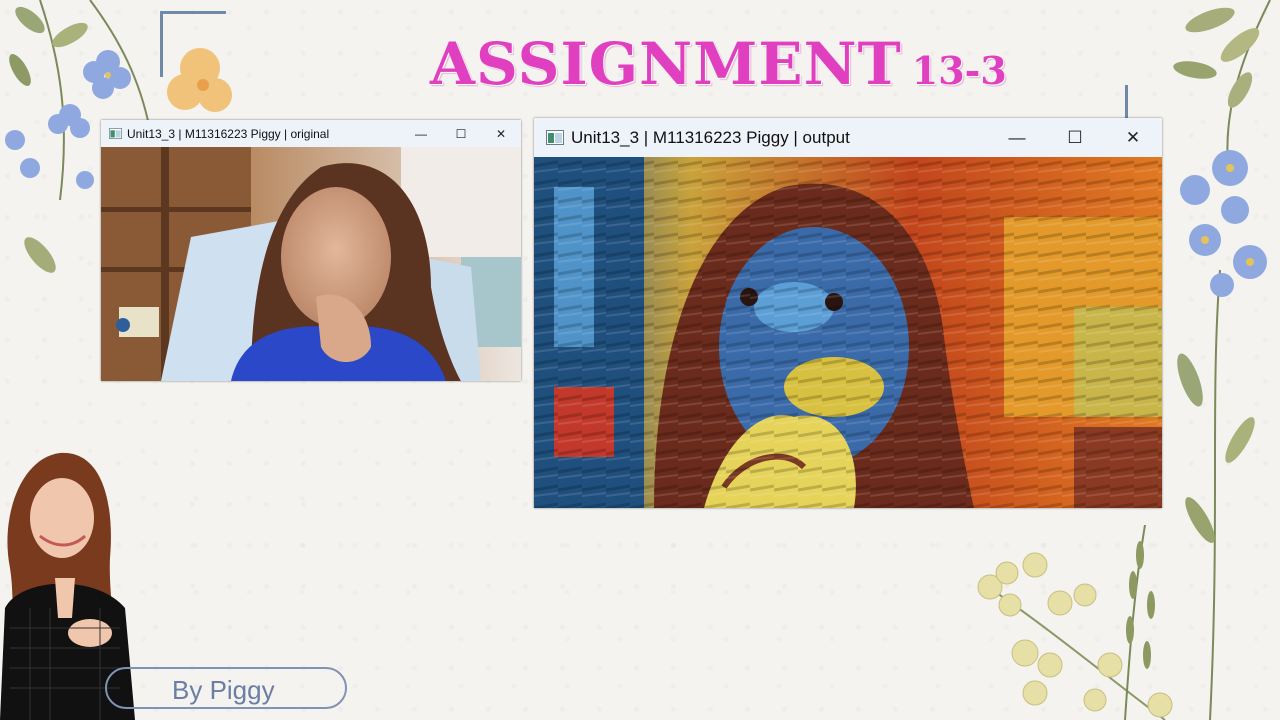 The height and width of the screenshot is (720, 1280). What do you see at coordinates (228, 133) in the screenshot?
I see `original-window-title: Unit13_3 | M11316223 Piggy | original` at bounding box center [228, 133].